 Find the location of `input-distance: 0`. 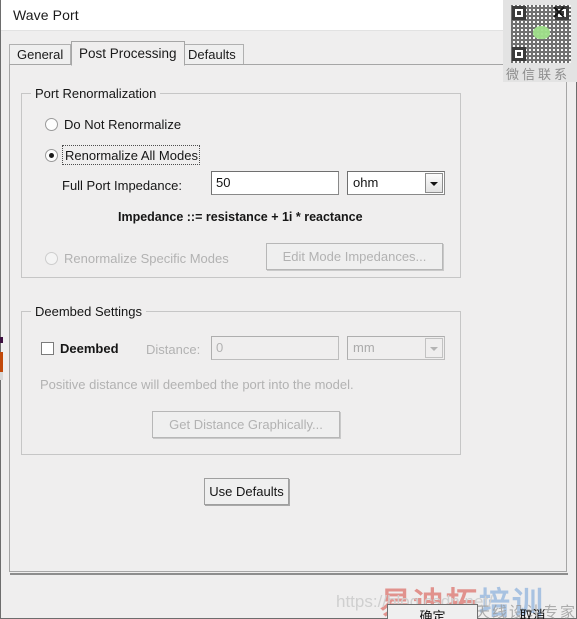

input-distance: 0 is located at coordinates (275, 348).